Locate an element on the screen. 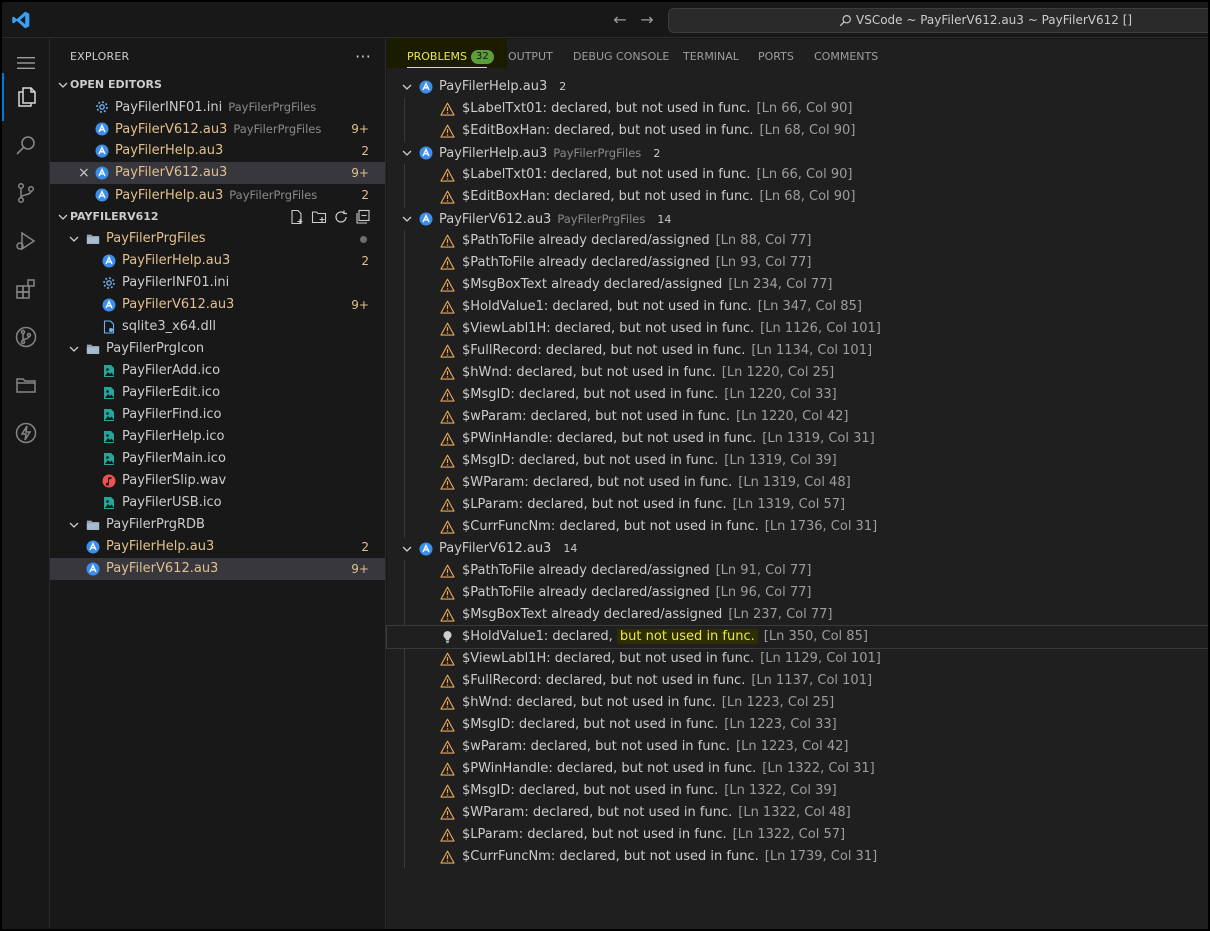 This screenshot has height=931, width=1210. tree-file: PayFilerFind.ico is located at coordinates (217, 415).